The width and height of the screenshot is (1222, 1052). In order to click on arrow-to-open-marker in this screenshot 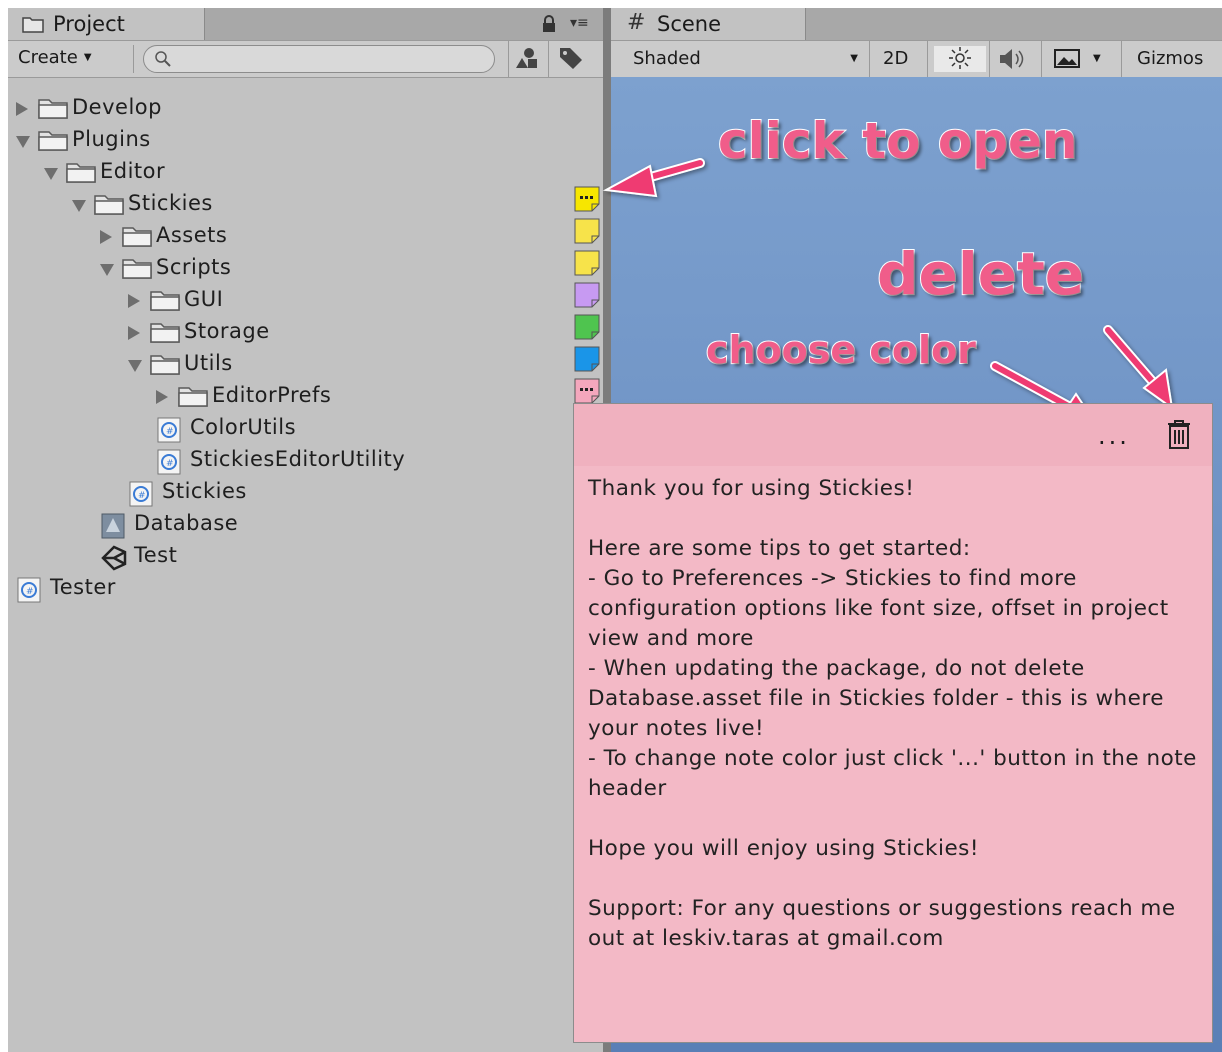, I will do `click(653, 178)`.